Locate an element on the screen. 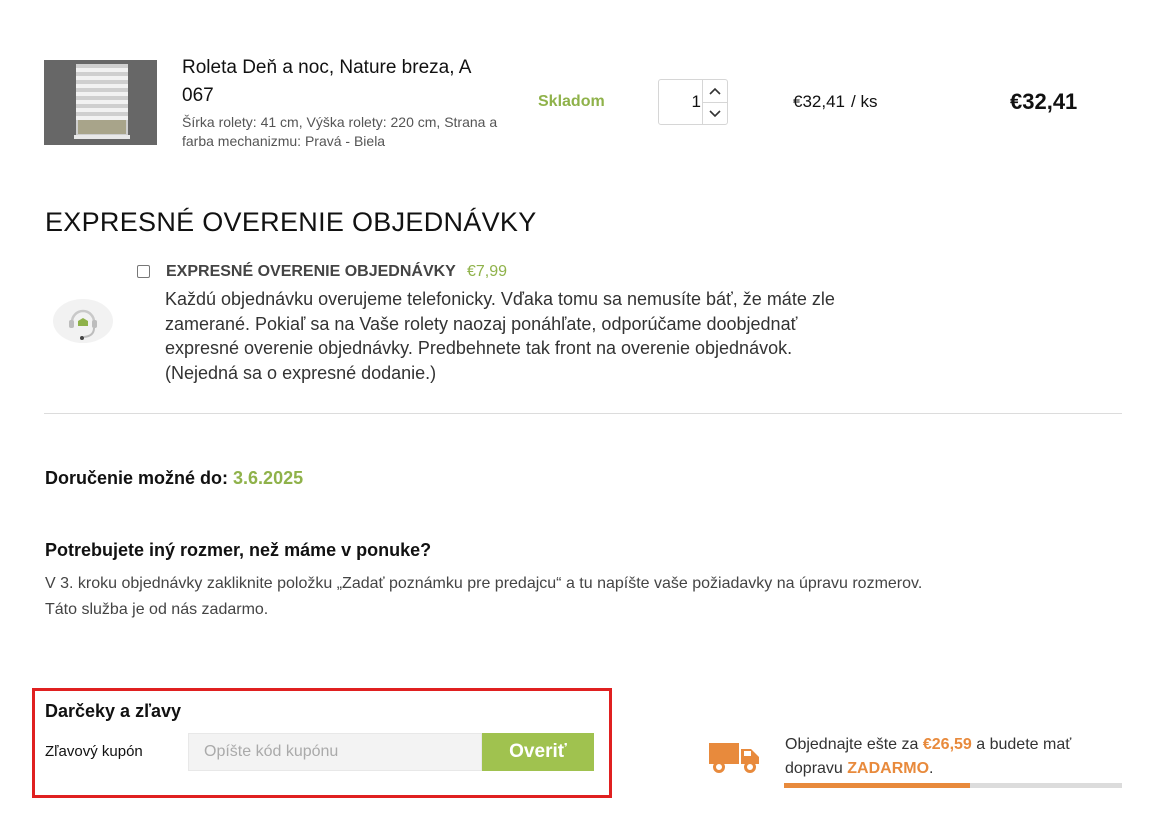 The width and height of the screenshot is (1166, 829). coupon-label: Zľavový kupón is located at coordinates (94, 751).